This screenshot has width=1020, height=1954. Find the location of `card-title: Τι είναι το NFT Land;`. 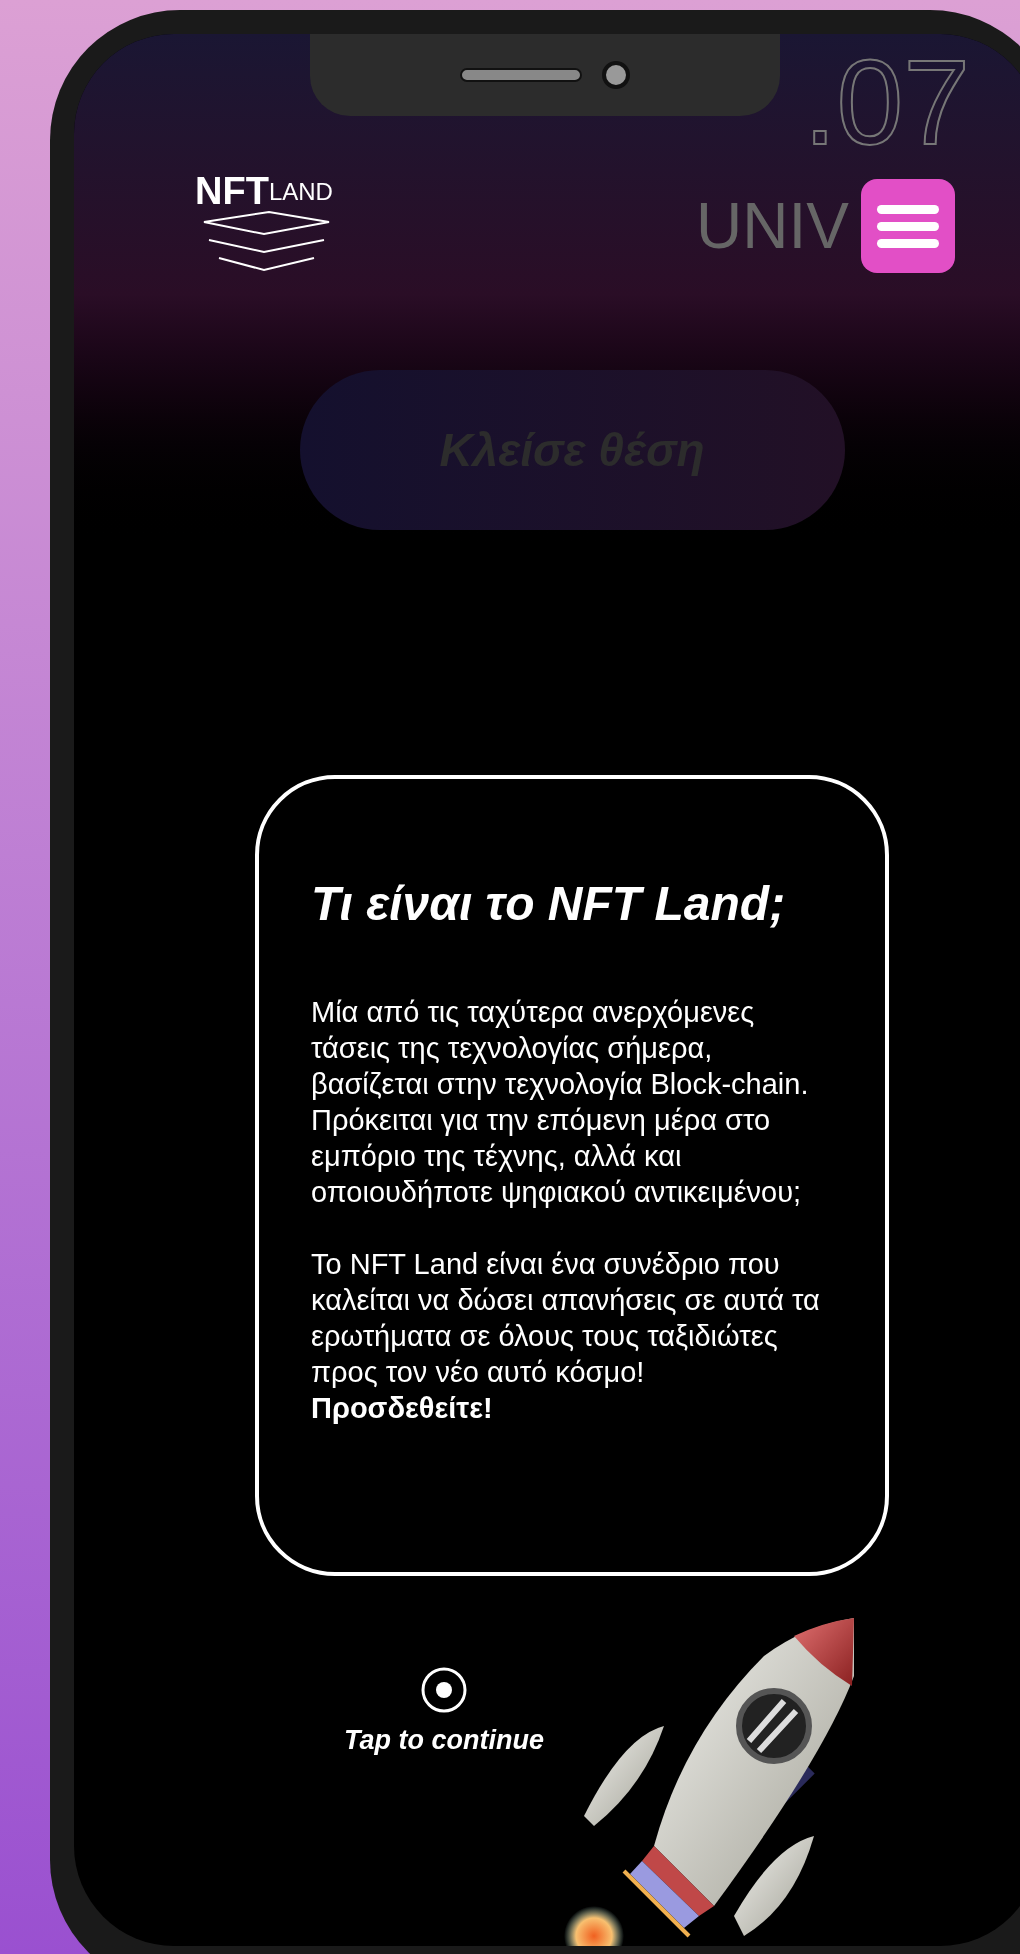

card-title: Τι είναι το NFT Land; is located at coordinates (549, 904).